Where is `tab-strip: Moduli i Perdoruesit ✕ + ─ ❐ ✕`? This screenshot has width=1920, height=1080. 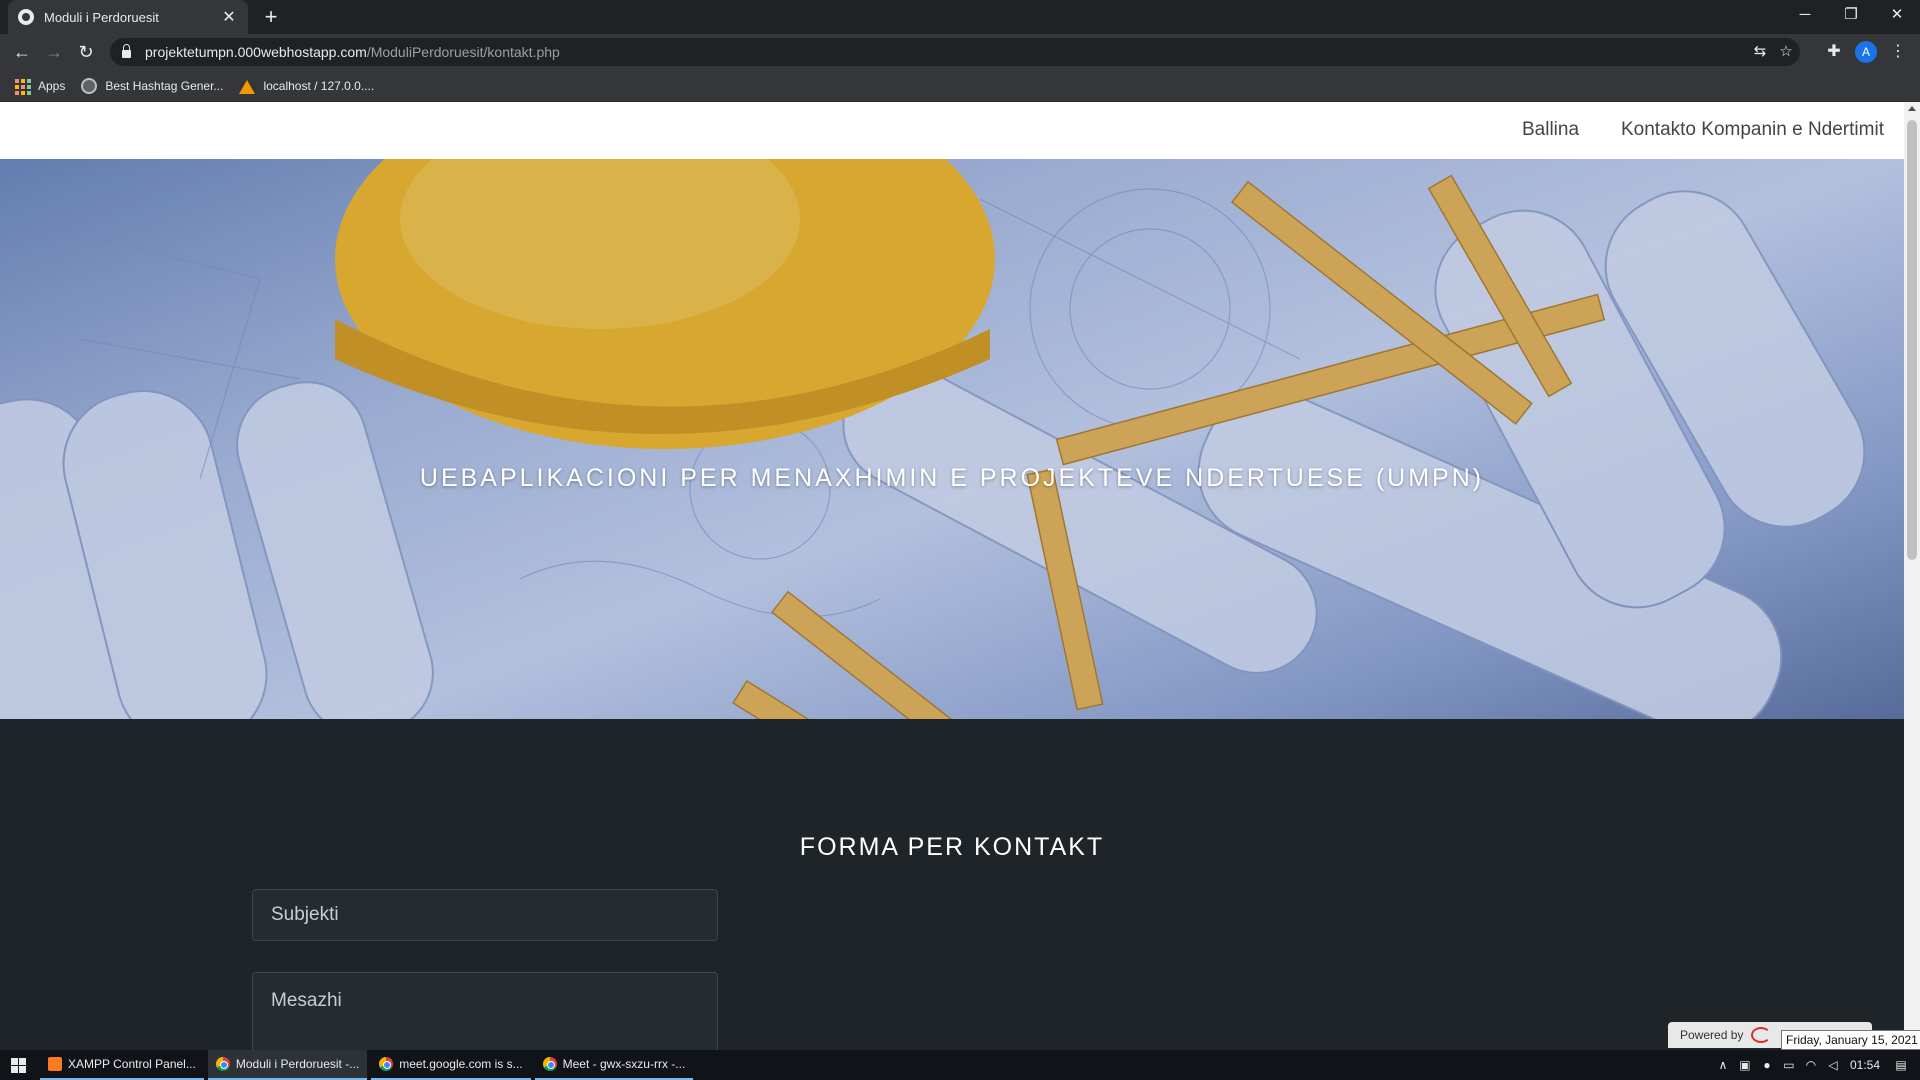
tab-strip: Moduli i Perdoruesit ✕ + ─ ❐ ✕ is located at coordinates (960, 17).